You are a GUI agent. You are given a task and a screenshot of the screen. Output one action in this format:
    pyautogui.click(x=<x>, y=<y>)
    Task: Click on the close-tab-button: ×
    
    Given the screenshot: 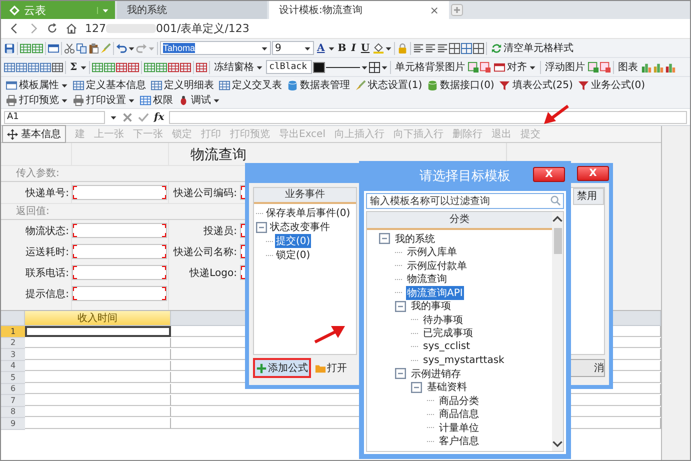 What is the action you would take?
    pyautogui.click(x=434, y=10)
    